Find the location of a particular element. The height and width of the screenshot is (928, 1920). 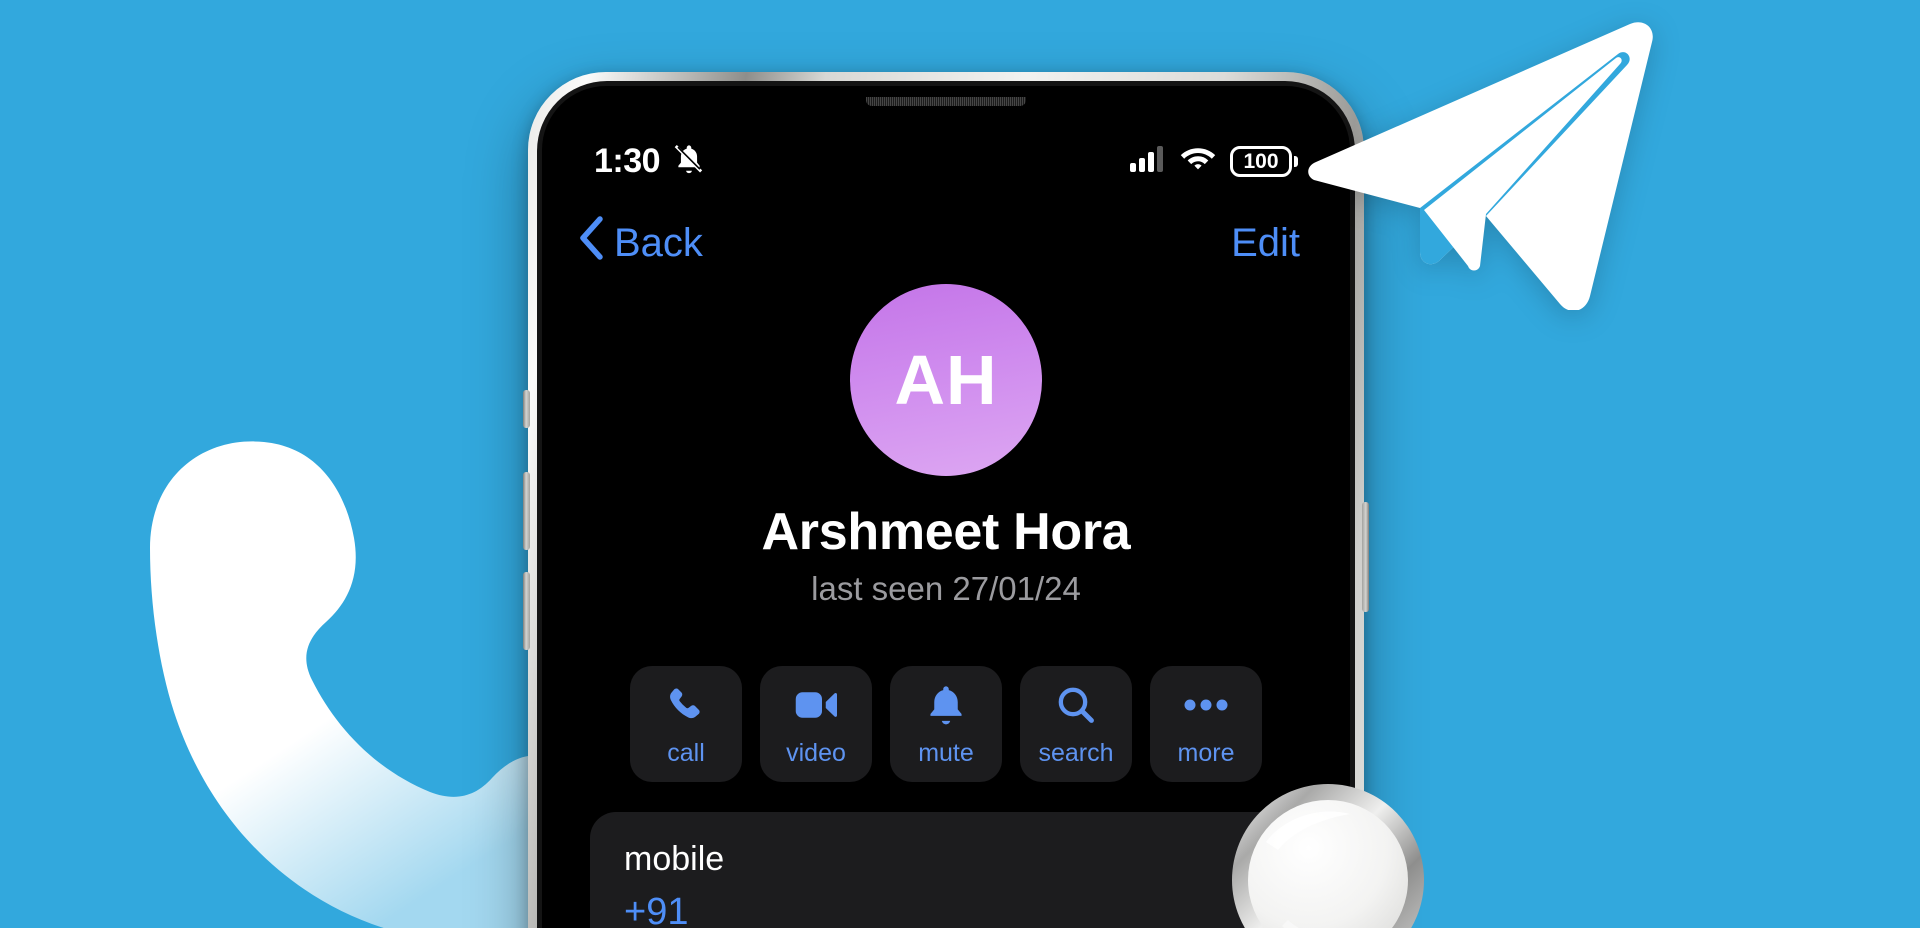

contact-status: last seen 27/01/24 is located at coordinates (946, 588).